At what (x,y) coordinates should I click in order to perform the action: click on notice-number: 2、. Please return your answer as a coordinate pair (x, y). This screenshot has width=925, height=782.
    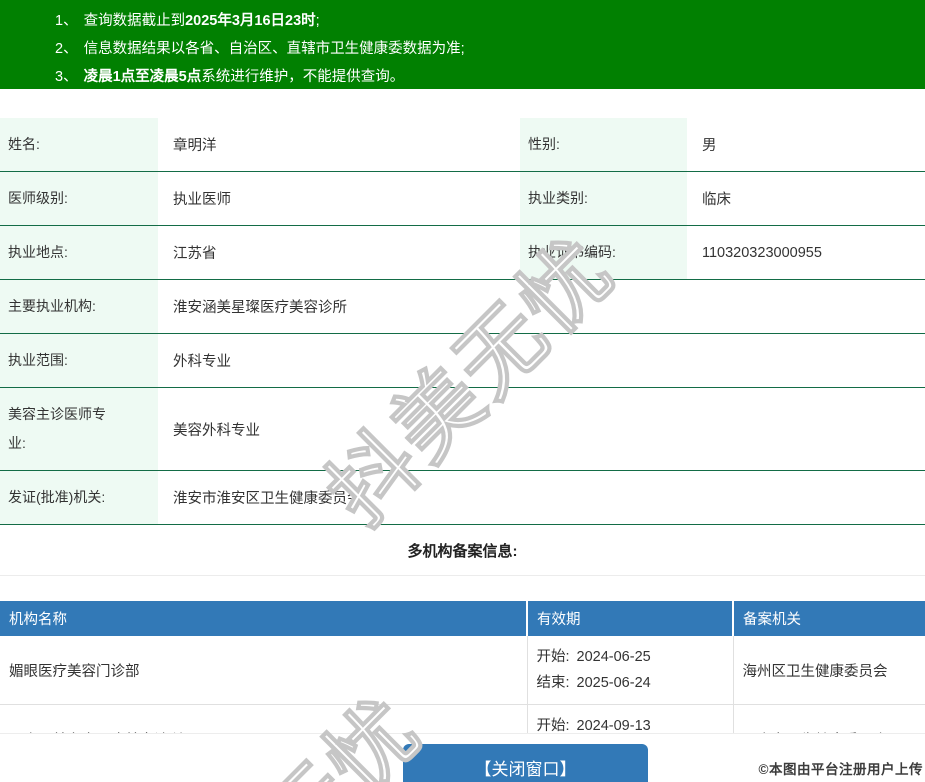
    Looking at the image, I should click on (66, 49).